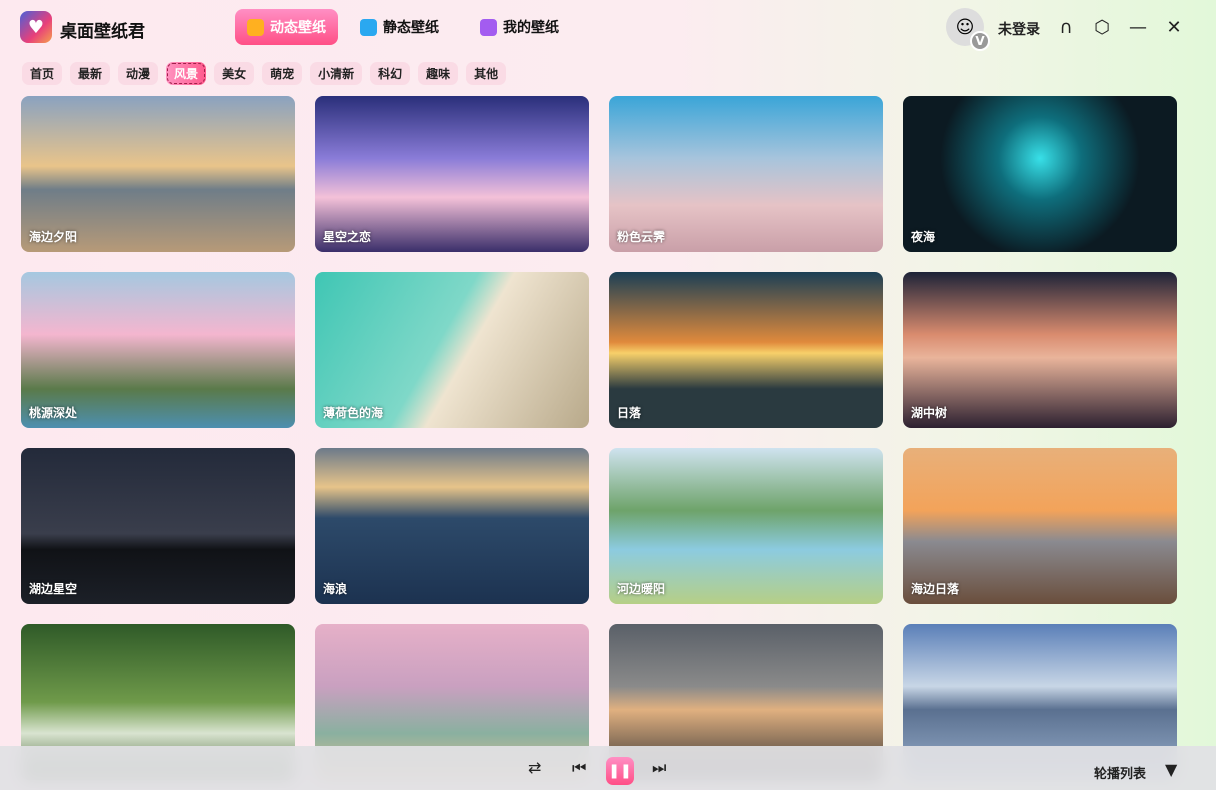 This screenshot has width=1216, height=790. What do you see at coordinates (486, 73) in the screenshot?
I see `category-9: 其他` at bounding box center [486, 73].